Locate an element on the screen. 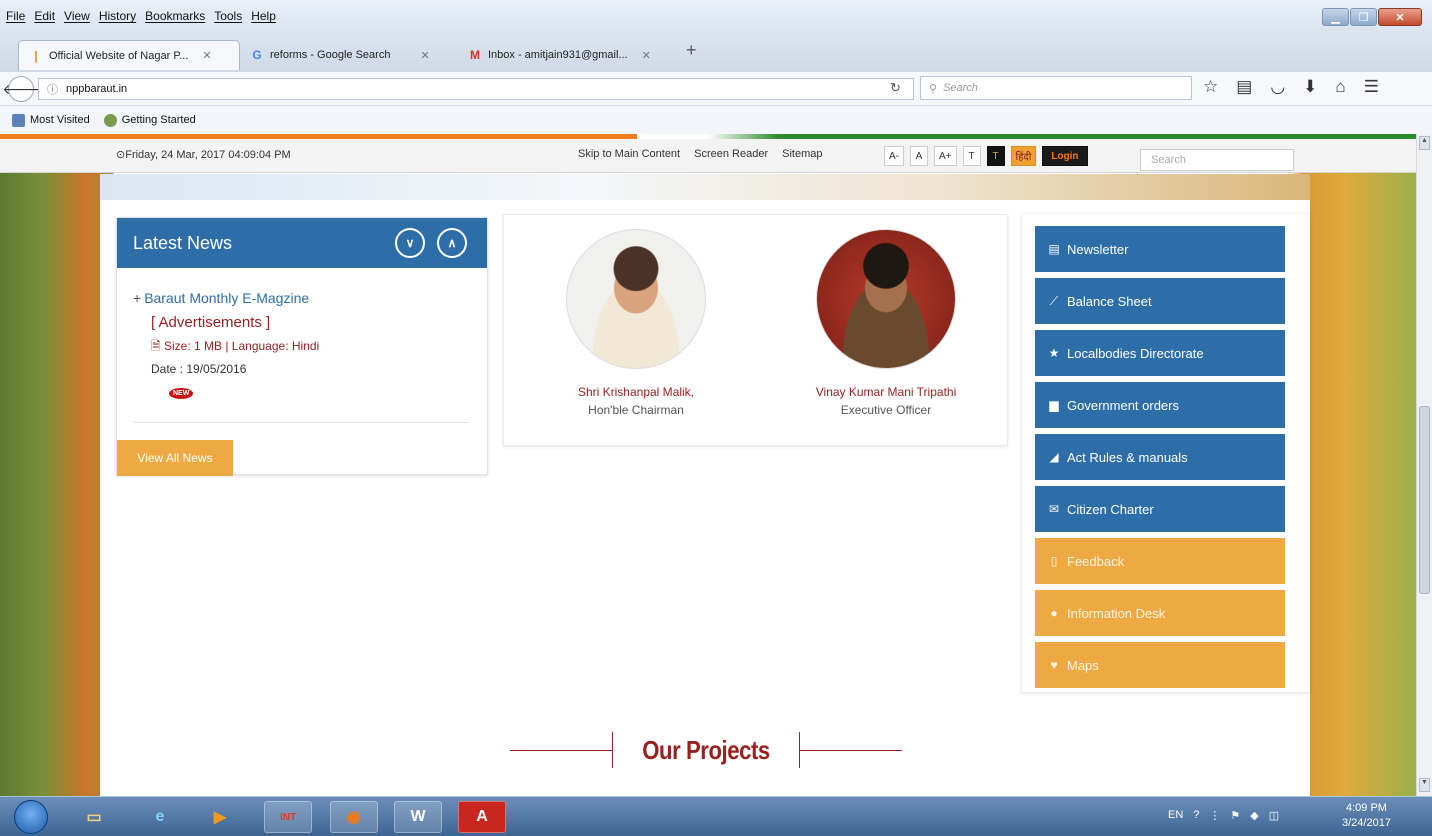  help-icon: ? is located at coordinates (1196, 815).